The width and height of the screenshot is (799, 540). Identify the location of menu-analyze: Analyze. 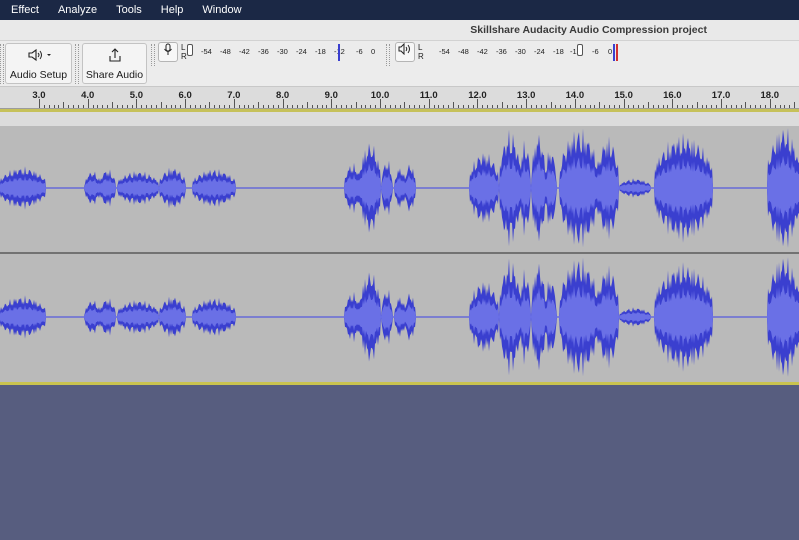
(77, 10).